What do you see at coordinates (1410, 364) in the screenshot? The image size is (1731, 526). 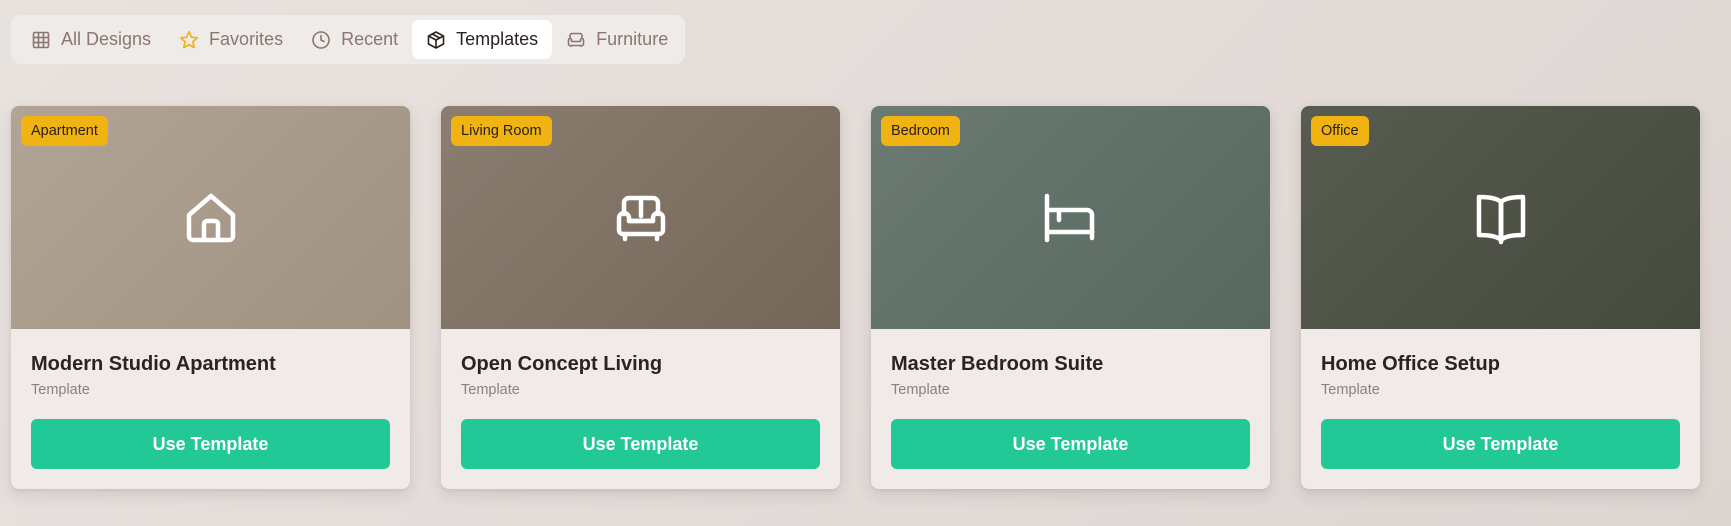 I see `card-title: Home Office Setup` at bounding box center [1410, 364].